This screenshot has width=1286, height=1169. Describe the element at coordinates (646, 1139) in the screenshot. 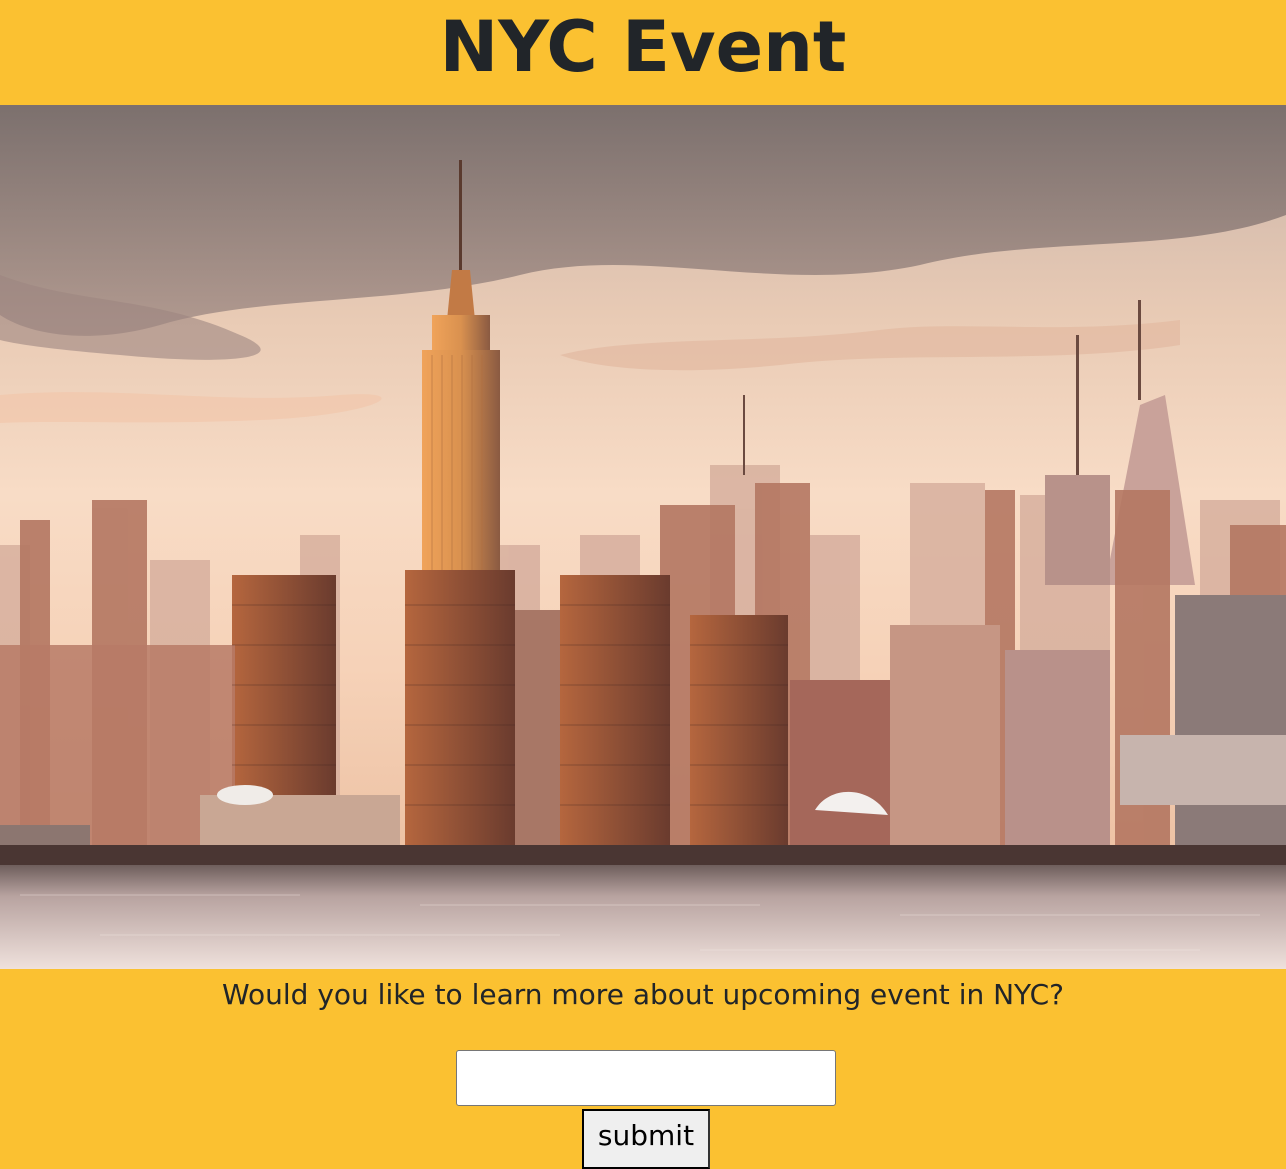

I see `submit-button: submit` at that location.